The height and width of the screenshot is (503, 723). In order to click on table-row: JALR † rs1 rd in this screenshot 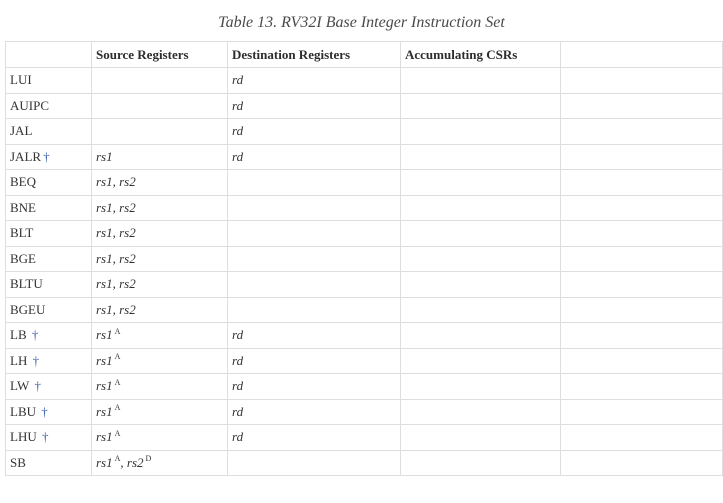, I will do `click(364, 156)`.